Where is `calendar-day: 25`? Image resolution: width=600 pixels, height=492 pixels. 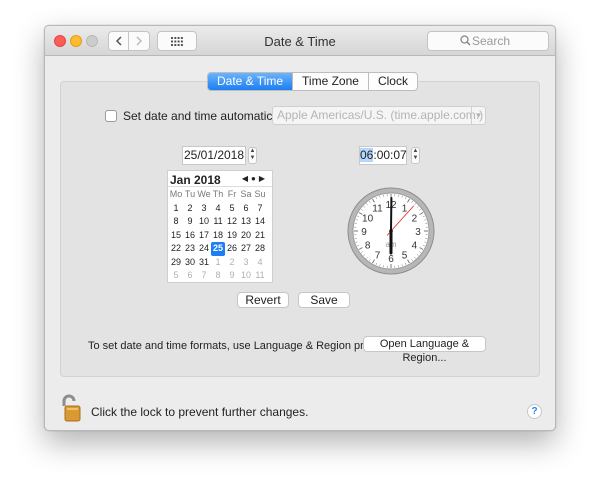
calendar-day: 25 is located at coordinates (218, 249).